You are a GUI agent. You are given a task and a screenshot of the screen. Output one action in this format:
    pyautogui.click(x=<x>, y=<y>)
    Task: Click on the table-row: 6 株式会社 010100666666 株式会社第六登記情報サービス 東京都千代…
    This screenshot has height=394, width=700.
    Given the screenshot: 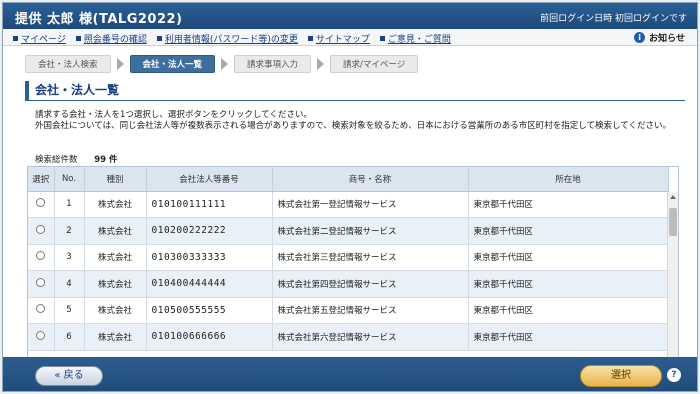 What is the action you would take?
    pyautogui.click(x=348, y=337)
    